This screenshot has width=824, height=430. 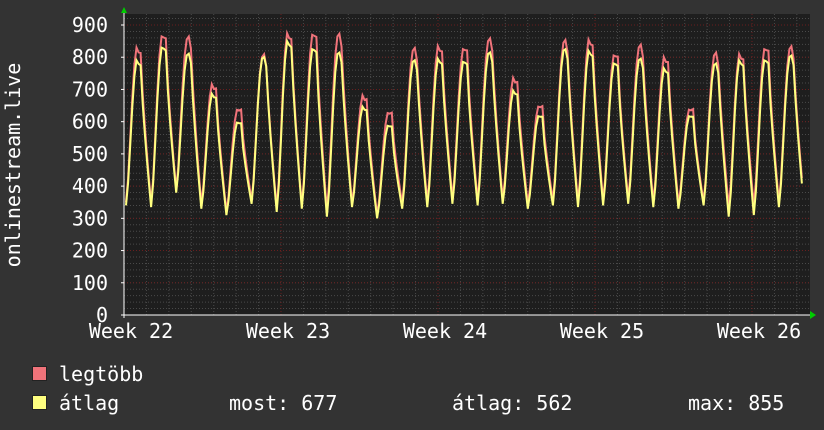 What do you see at coordinates (90, 154) in the screenshot?
I see `y-tick-label: 500` at bounding box center [90, 154].